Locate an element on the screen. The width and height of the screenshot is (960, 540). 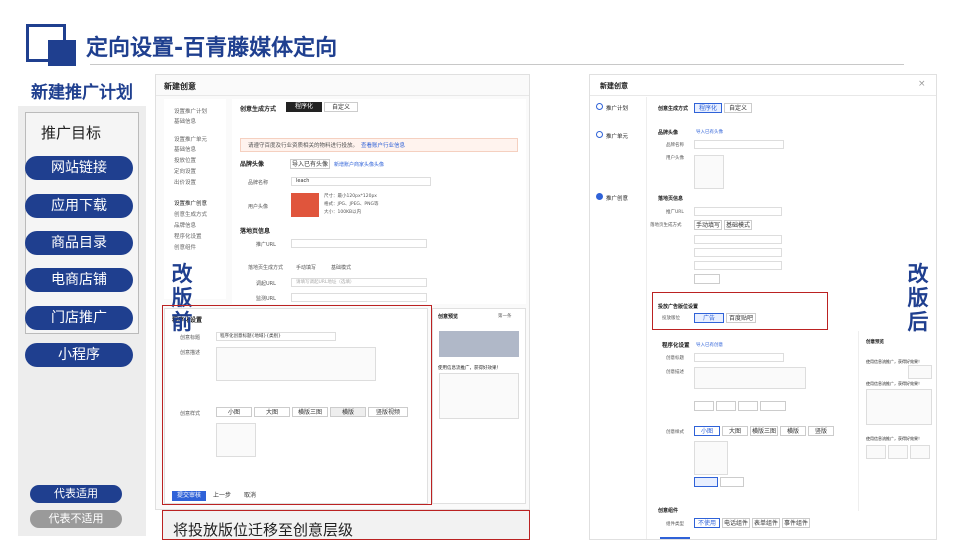
before-avatar-hint-2: 大小：100KB以内 is located at coordinates (343, 212).